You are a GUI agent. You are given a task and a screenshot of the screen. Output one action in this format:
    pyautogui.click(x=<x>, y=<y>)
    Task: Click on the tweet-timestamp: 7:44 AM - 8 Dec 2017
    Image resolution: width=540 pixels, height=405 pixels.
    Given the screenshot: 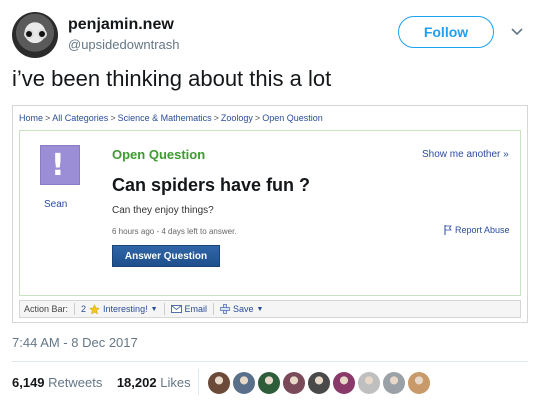 What is the action you would take?
    pyautogui.click(x=75, y=342)
    